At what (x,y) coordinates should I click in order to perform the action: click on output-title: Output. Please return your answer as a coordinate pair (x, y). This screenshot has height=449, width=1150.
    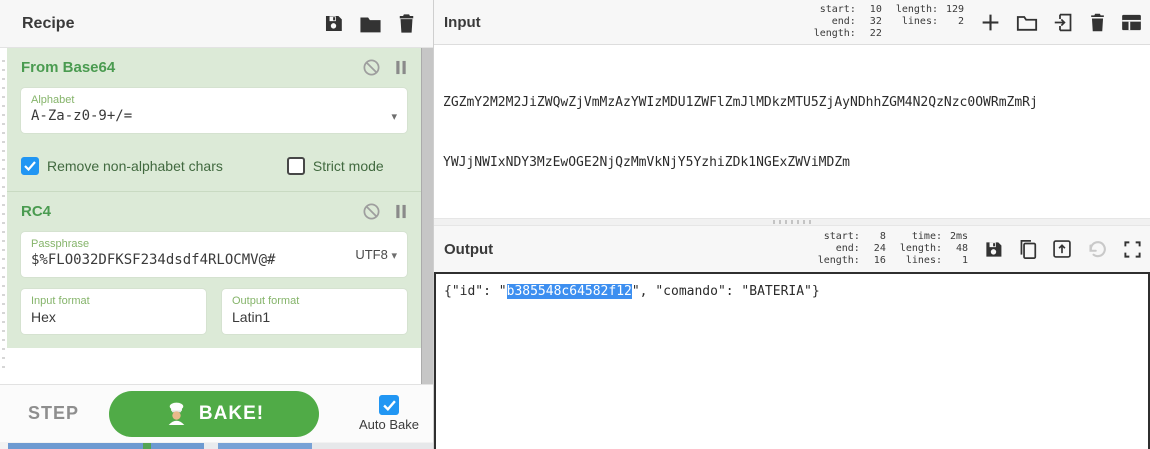
    Looking at the image, I should click on (469, 249).